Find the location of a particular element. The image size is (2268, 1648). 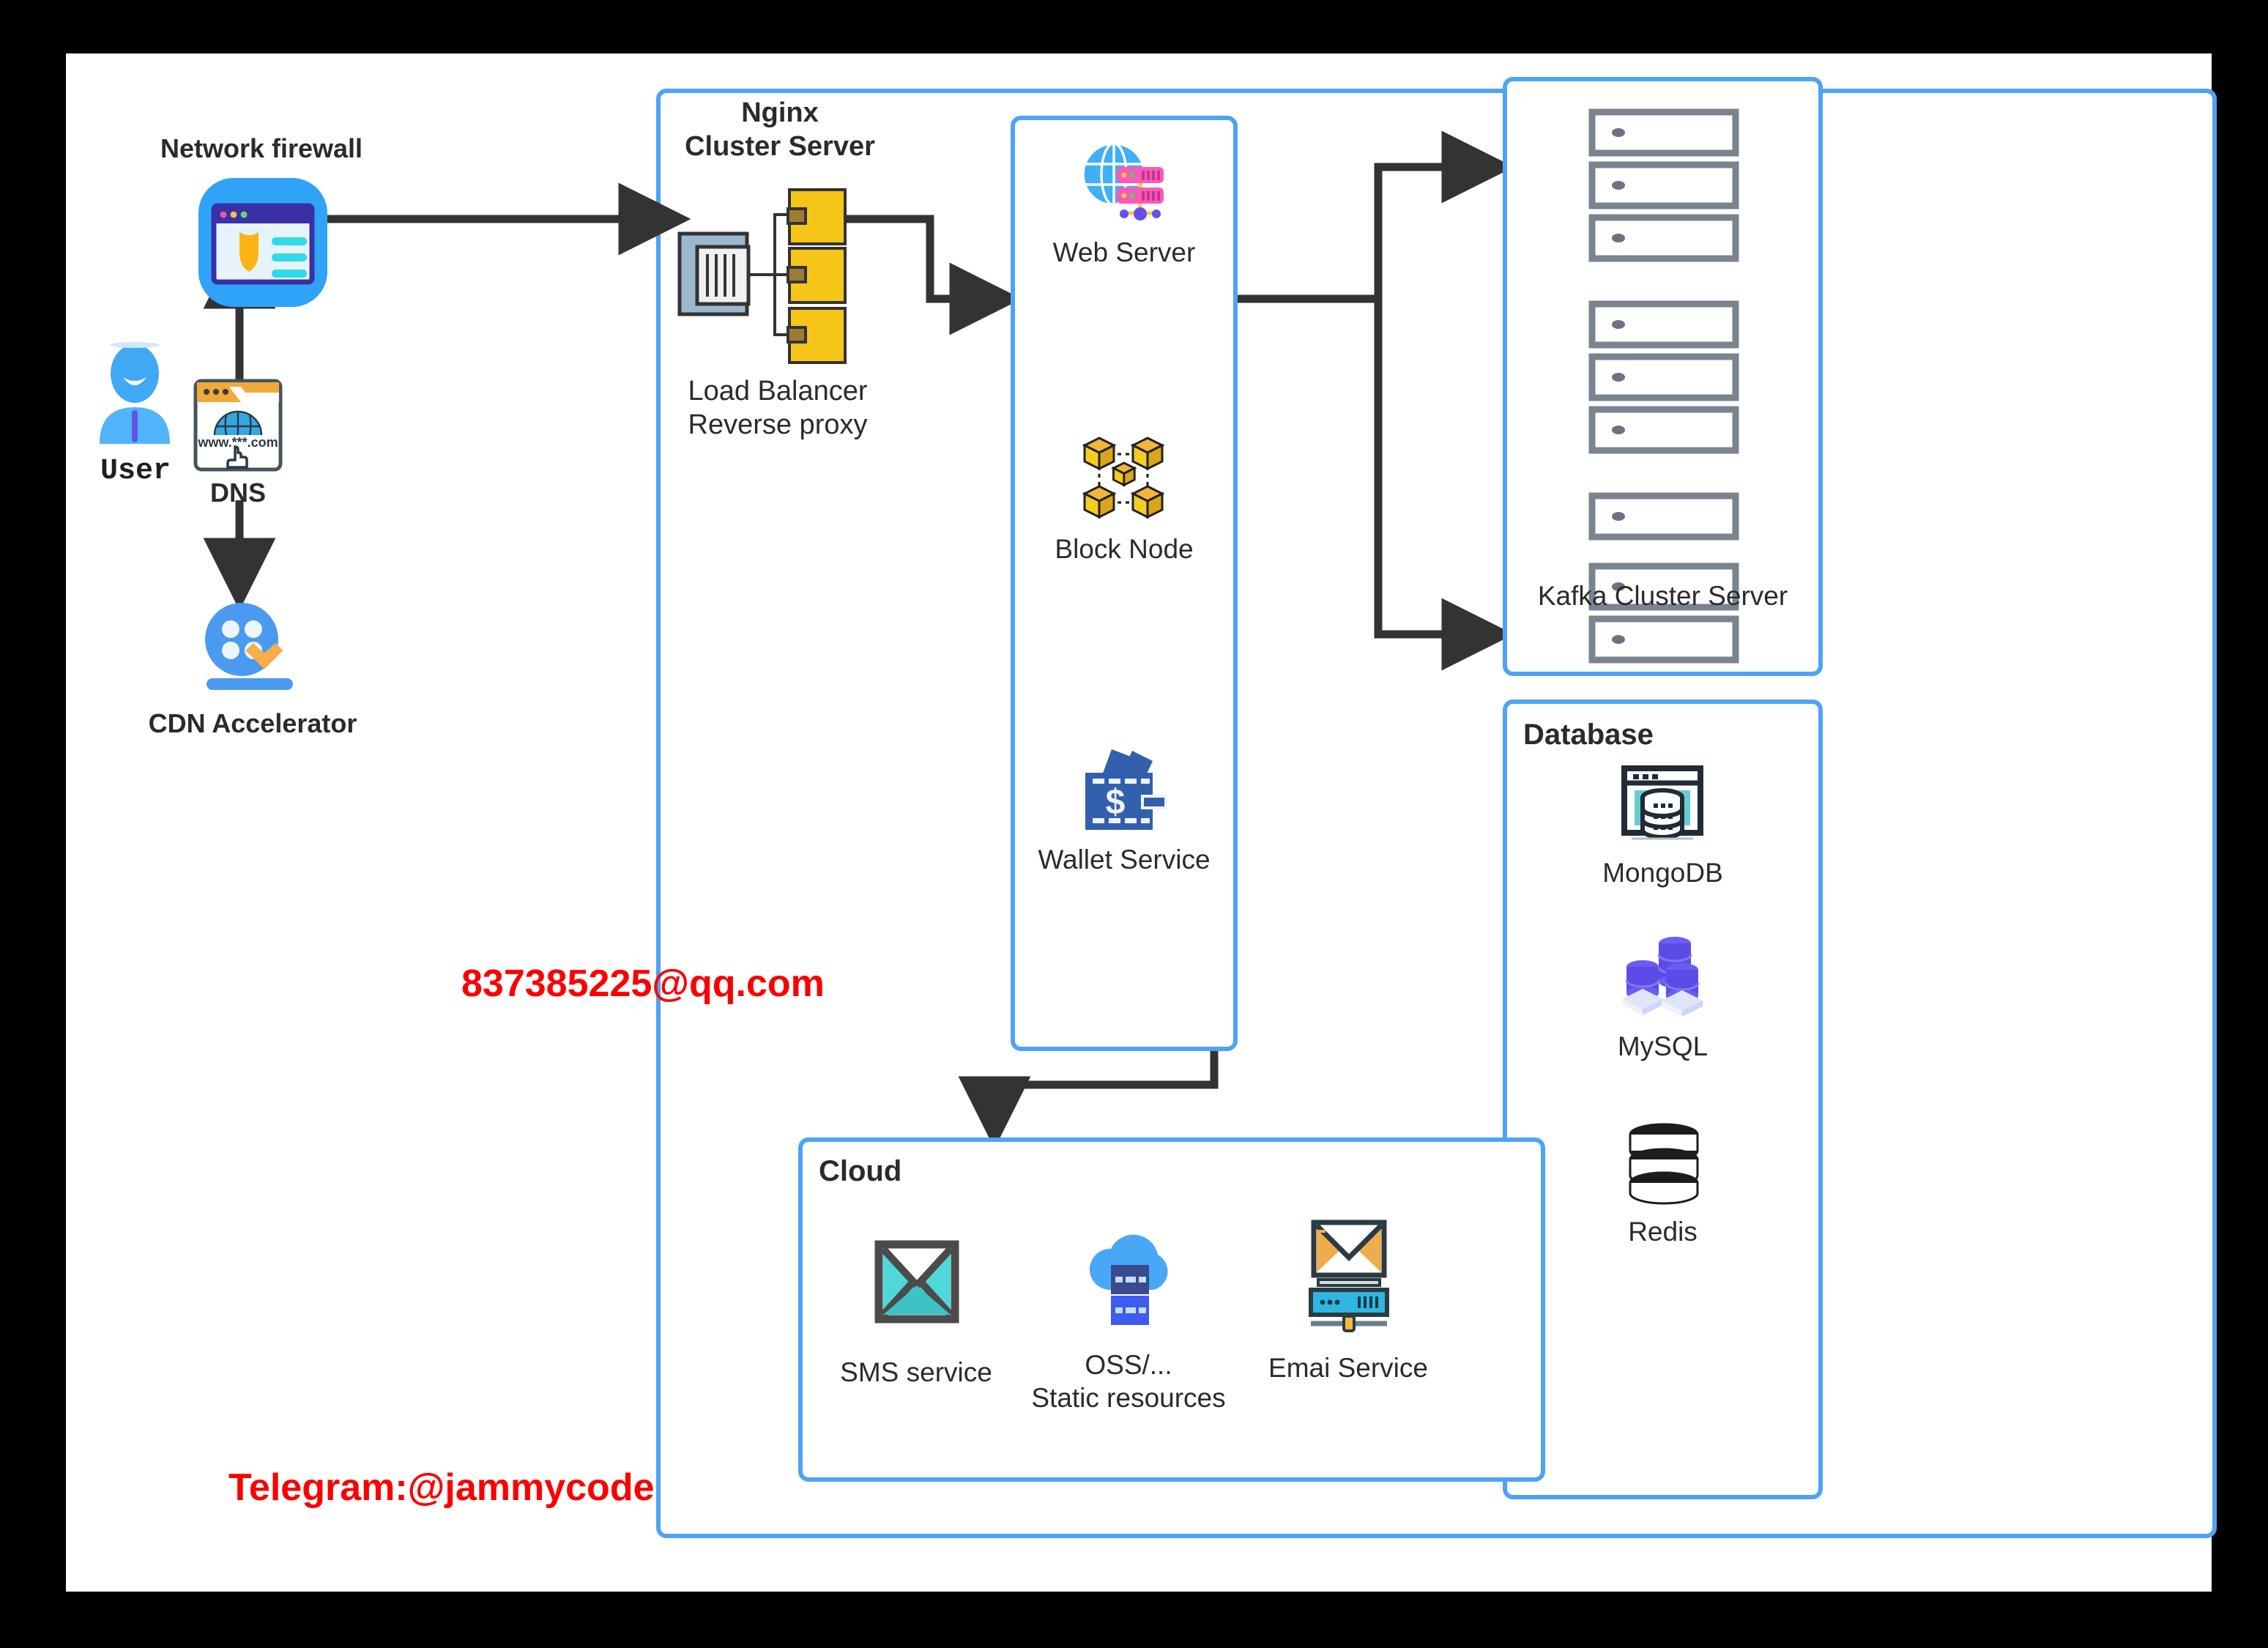

user-avatar-icon is located at coordinates (135, 393).